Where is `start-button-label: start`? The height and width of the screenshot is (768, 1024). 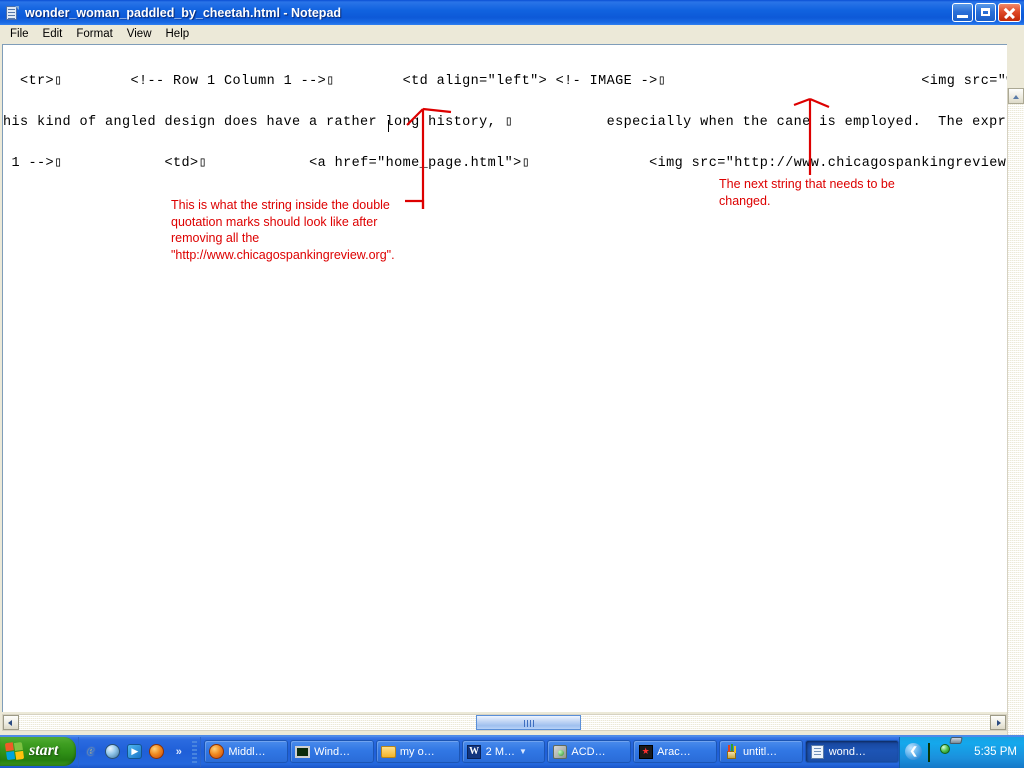 start-button-label: start is located at coordinates (44, 750).